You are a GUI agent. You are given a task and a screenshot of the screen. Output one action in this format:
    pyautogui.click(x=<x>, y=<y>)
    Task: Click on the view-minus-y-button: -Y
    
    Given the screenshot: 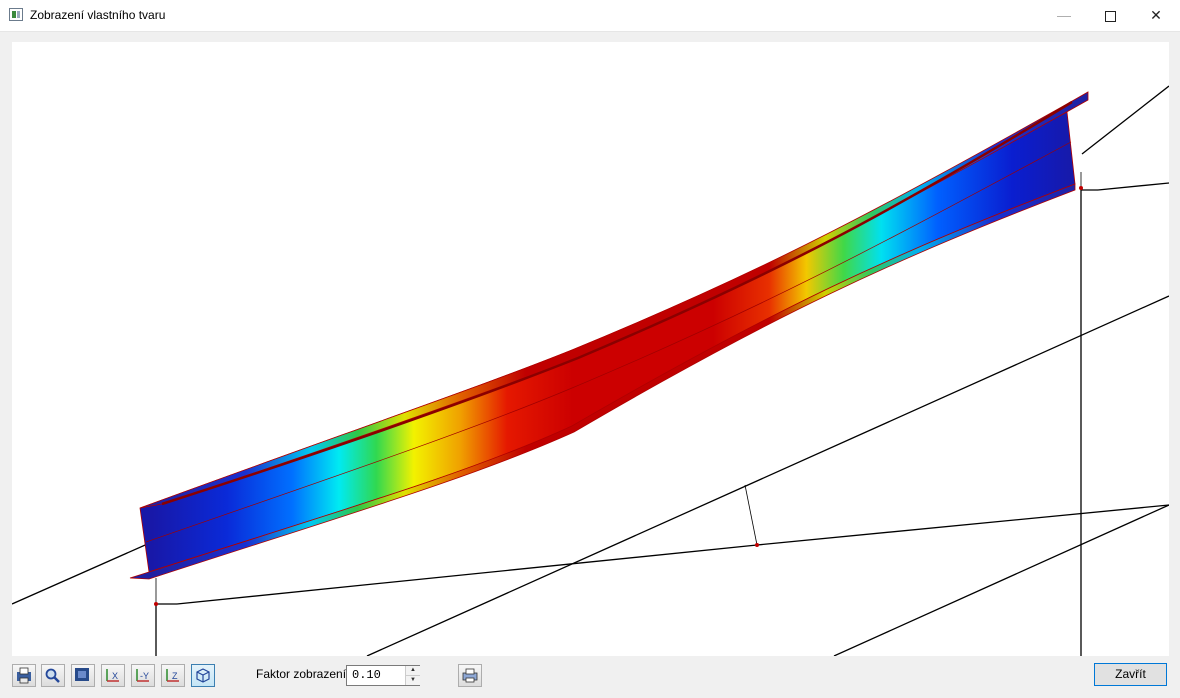 What is the action you would take?
    pyautogui.click(x=143, y=675)
    